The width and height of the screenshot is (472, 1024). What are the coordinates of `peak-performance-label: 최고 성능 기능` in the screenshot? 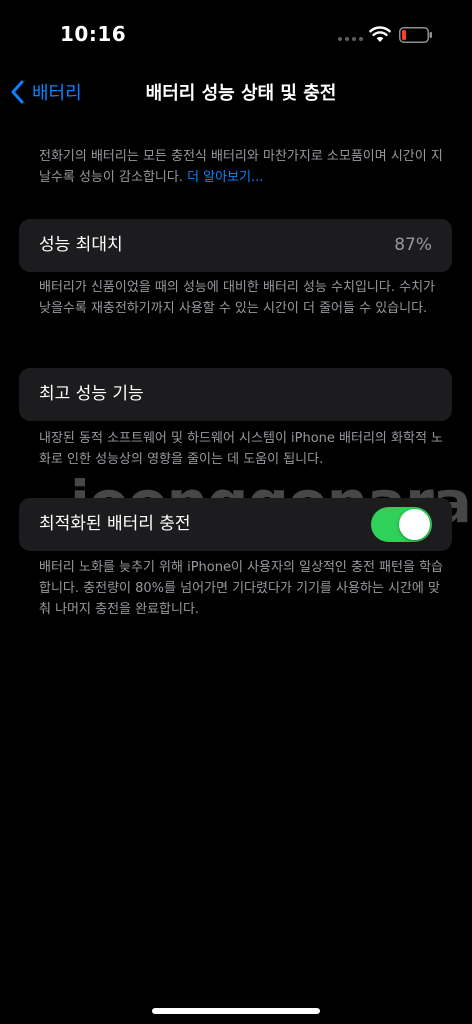 It's located at (91, 394).